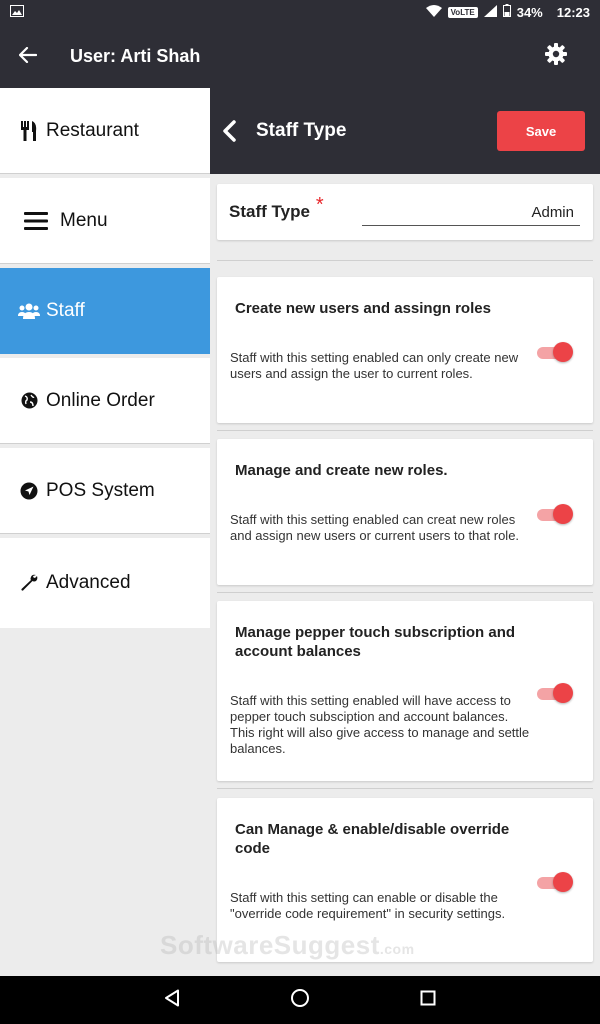  Describe the element at coordinates (65, 310) in the screenshot. I see `sidebar-item-label: Staff` at that location.